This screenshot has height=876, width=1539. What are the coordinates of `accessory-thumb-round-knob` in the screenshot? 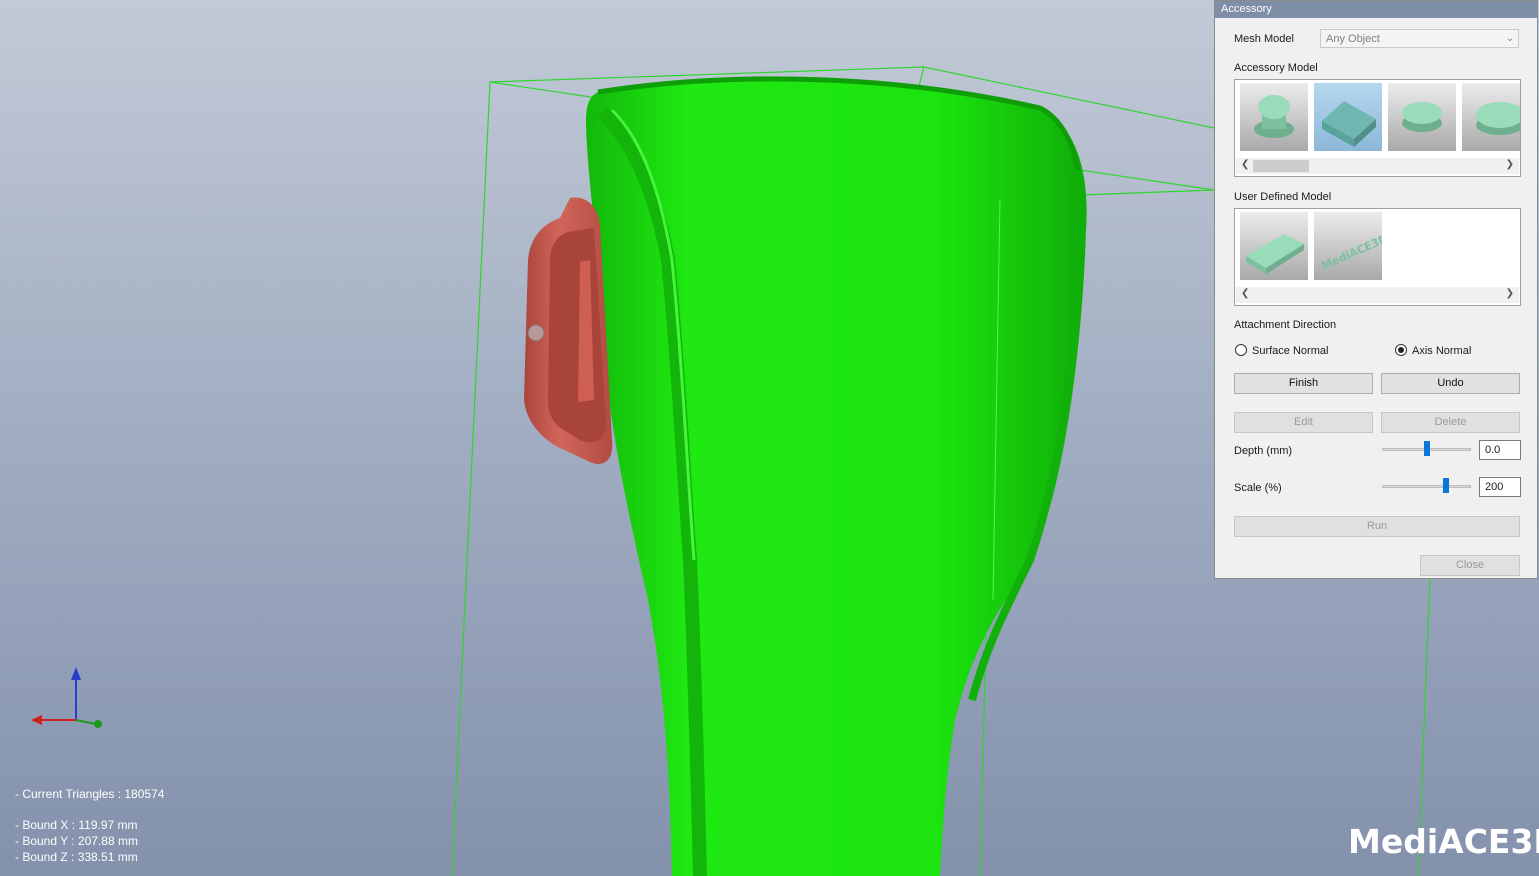 It's located at (1274, 117).